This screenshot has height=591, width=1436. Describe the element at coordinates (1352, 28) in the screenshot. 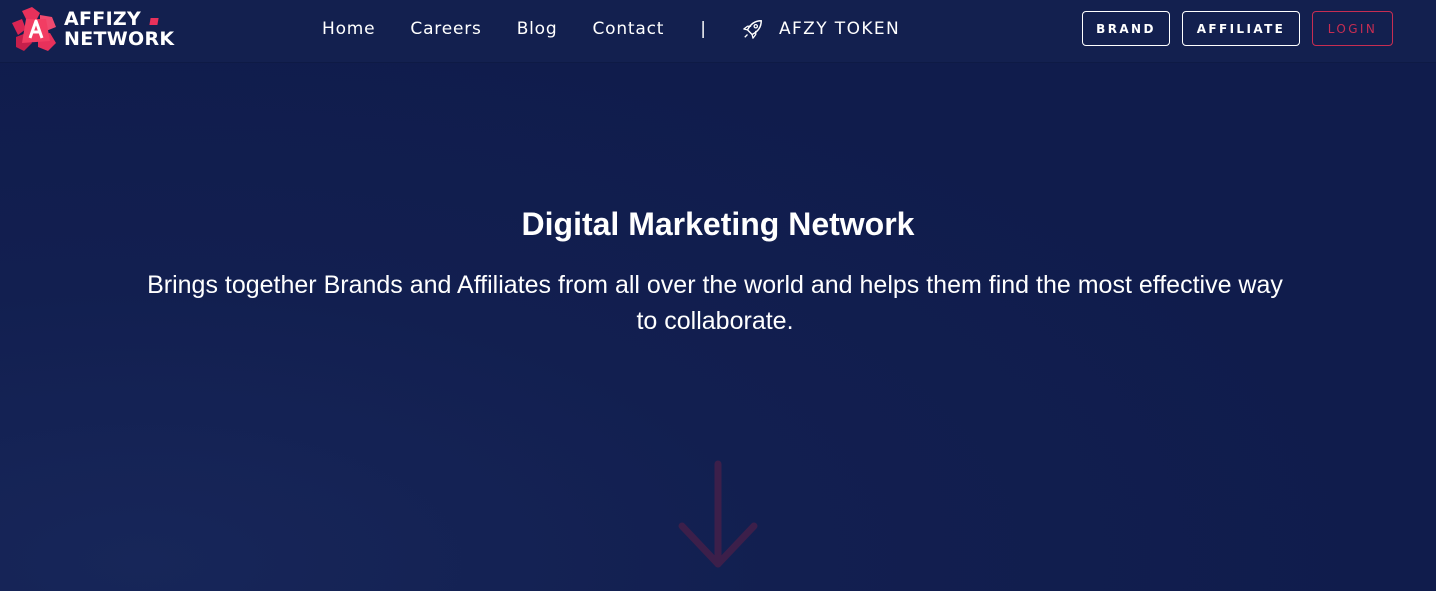

I see `login-button: LOGIN` at that location.